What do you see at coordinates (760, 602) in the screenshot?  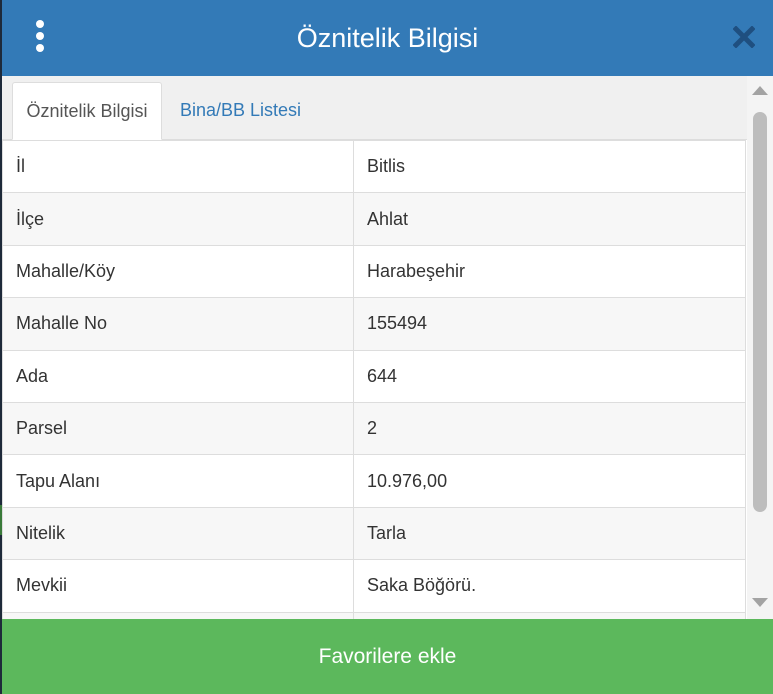 I see `scroll-down-arrow-icon` at bounding box center [760, 602].